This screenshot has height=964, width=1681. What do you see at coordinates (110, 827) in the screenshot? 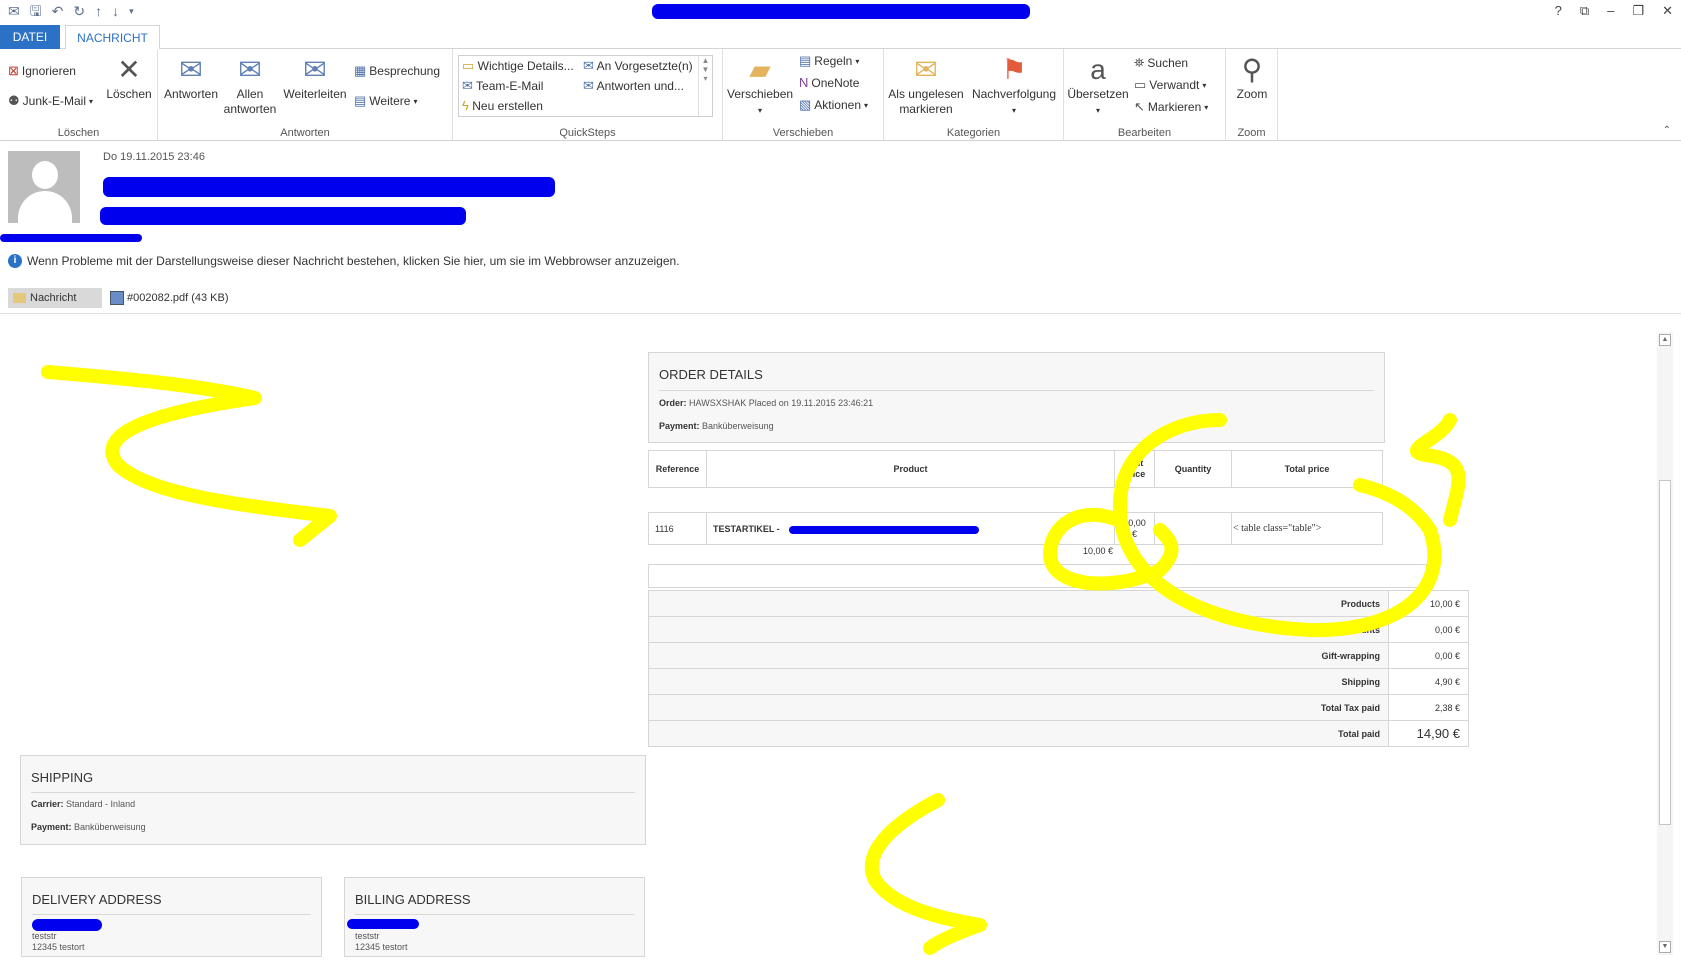
I see `shipping-payment-value: Banküberweisung` at bounding box center [110, 827].